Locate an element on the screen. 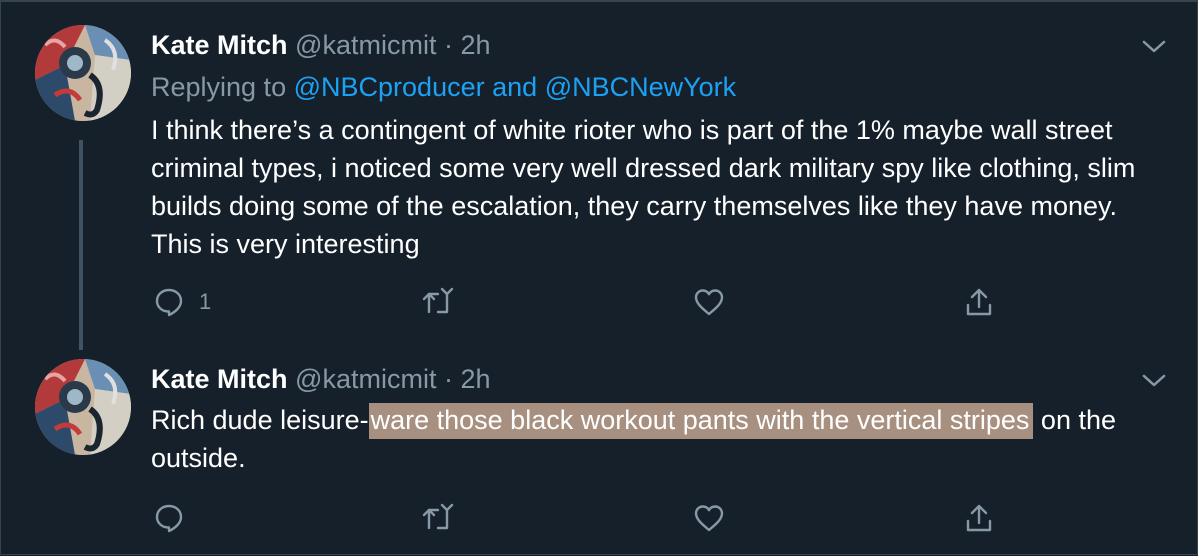 The height and width of the screenshot is (556, 1198). mention-link-nbcnewyork: @NBCNewYork is located at coordinates (640, 87).